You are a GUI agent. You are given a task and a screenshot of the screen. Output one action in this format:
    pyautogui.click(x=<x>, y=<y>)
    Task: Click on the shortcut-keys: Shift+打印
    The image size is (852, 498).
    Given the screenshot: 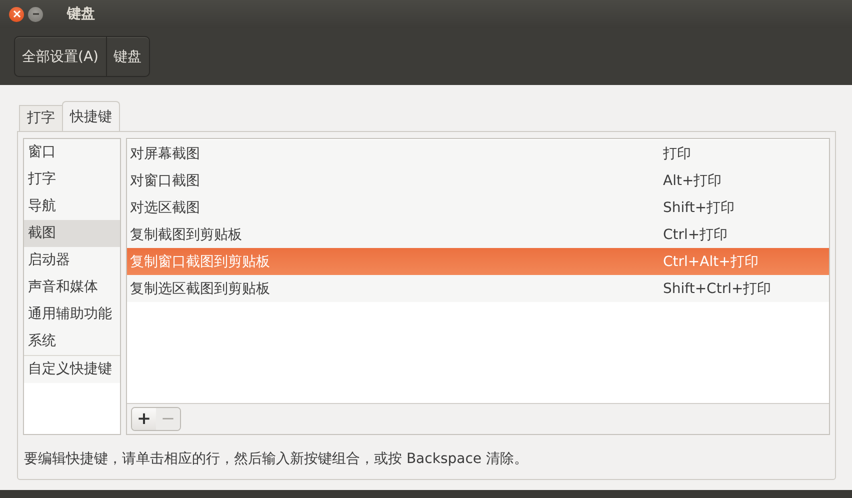 What is the action you would take?
    pyautogui.click(x=699, y=207)
    